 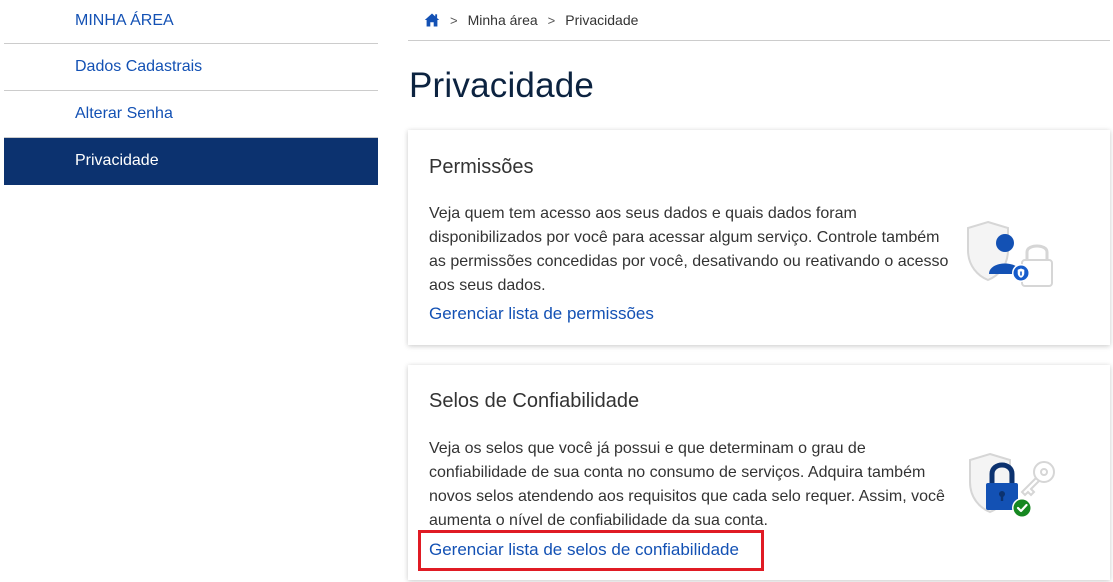 I want to click on user-shield-lock-illustration, so click(x=1012, y=256).